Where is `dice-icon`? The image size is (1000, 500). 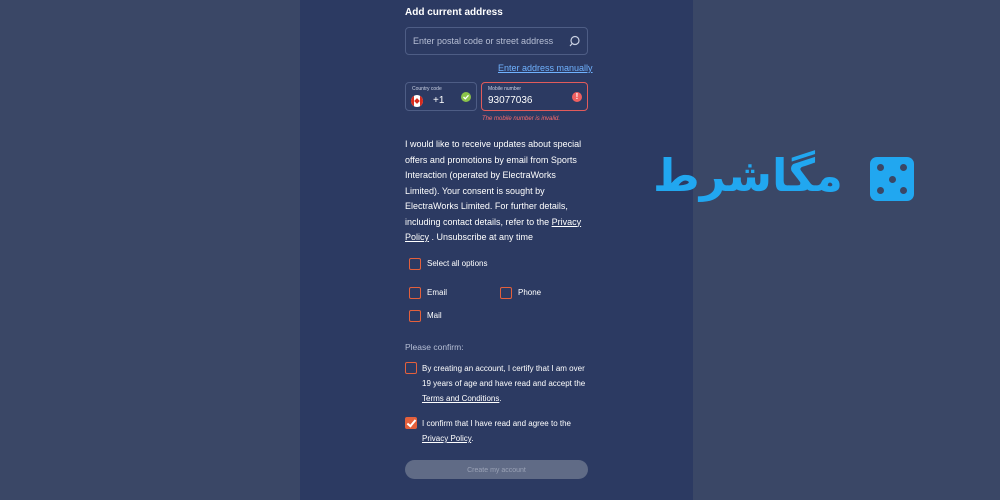 dice-icon is located at coordinates (892, 179).